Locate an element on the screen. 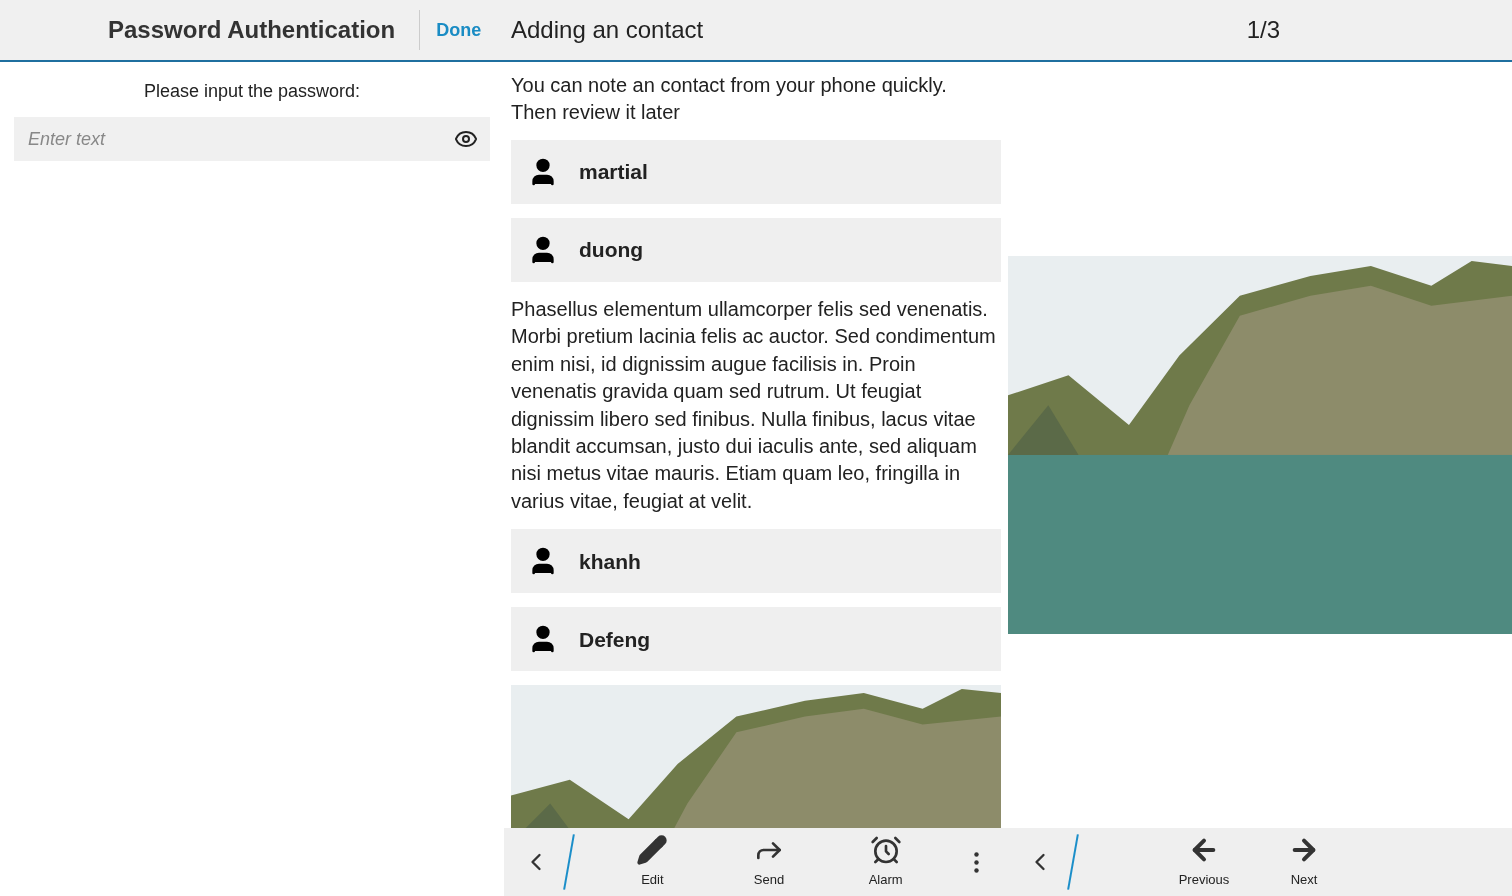 The height and width of the screenshot is (896, 1512). intro-text: You can note an contact from your phone quickly. Then review it later is located at coordinates (729, 99).